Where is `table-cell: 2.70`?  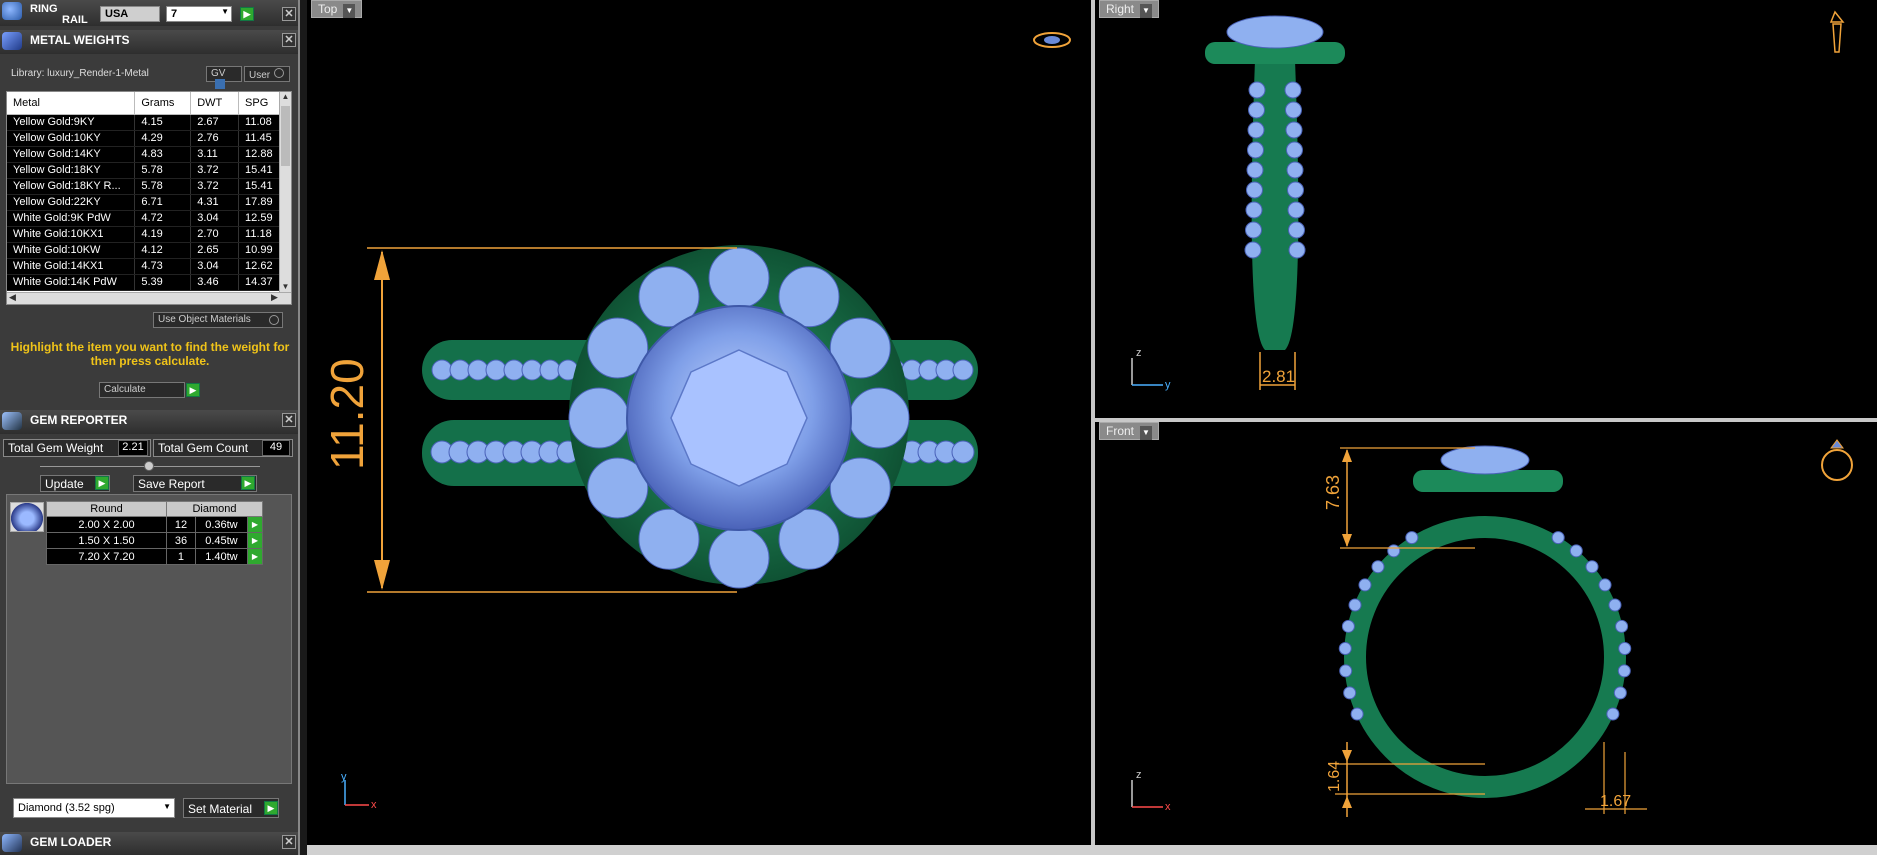 table-cell: 2.70 is located at coordinates (215, 234).